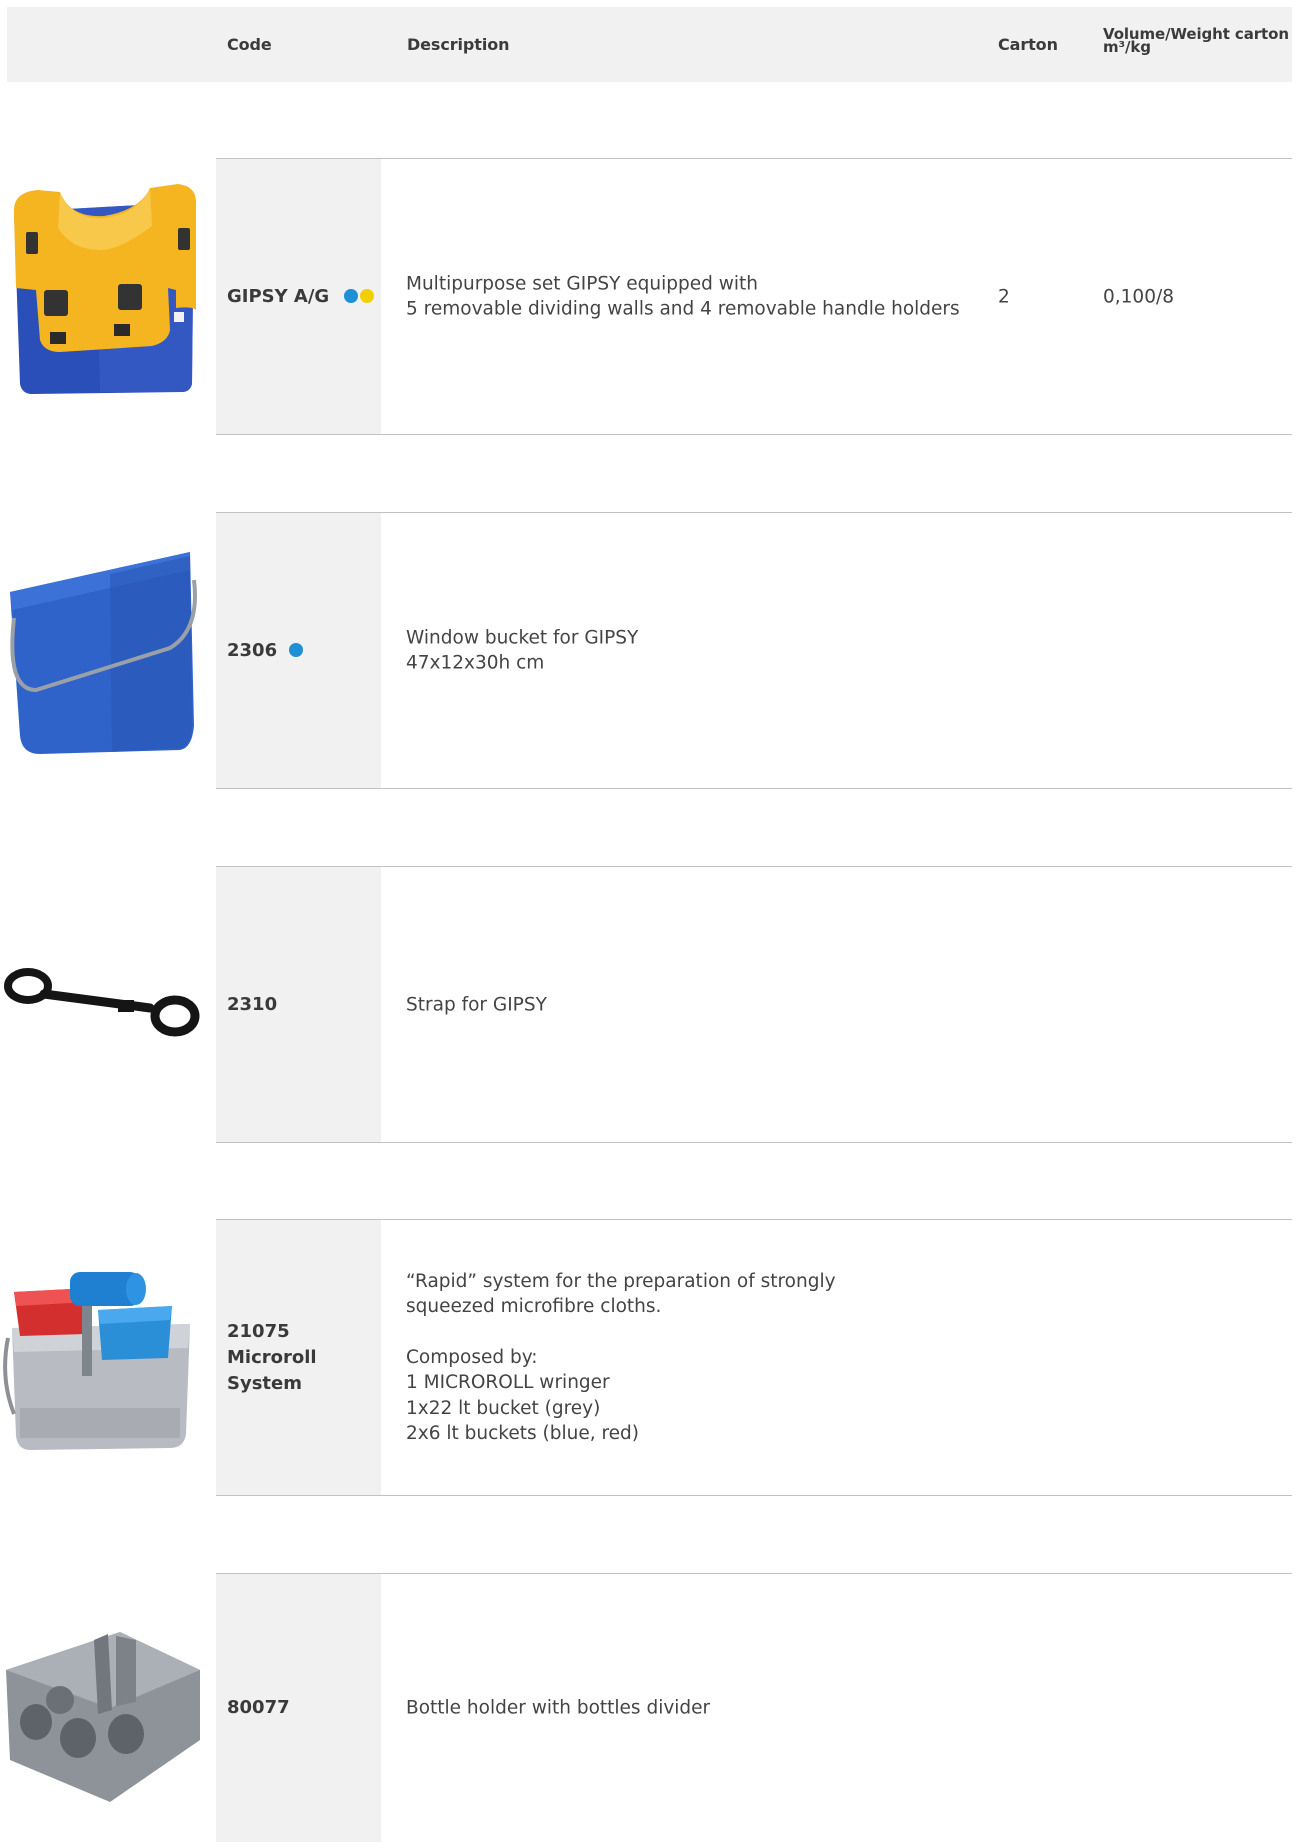  I want to click on description-line: Strap for GIPSY, so click(476, 1004).